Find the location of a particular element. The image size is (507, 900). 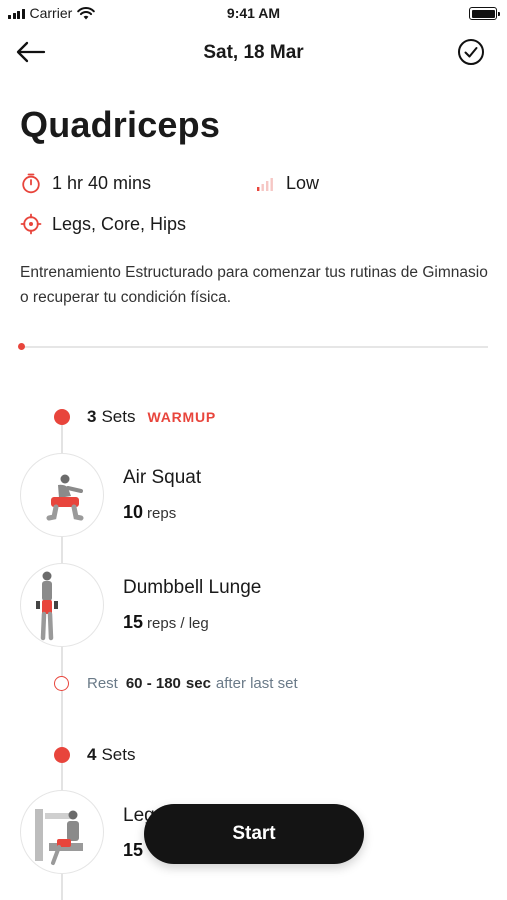

exercise-reps: 15 is located at coordinates (135, 850).